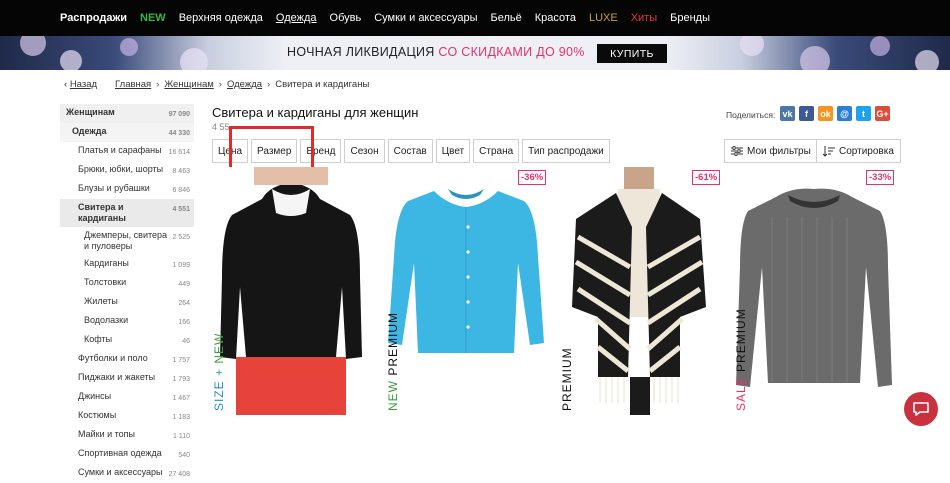 Image resolution: width=950 pixels, height=483 pixels. I want to click on filter-button: Тип распродажи, so click(566, 151).